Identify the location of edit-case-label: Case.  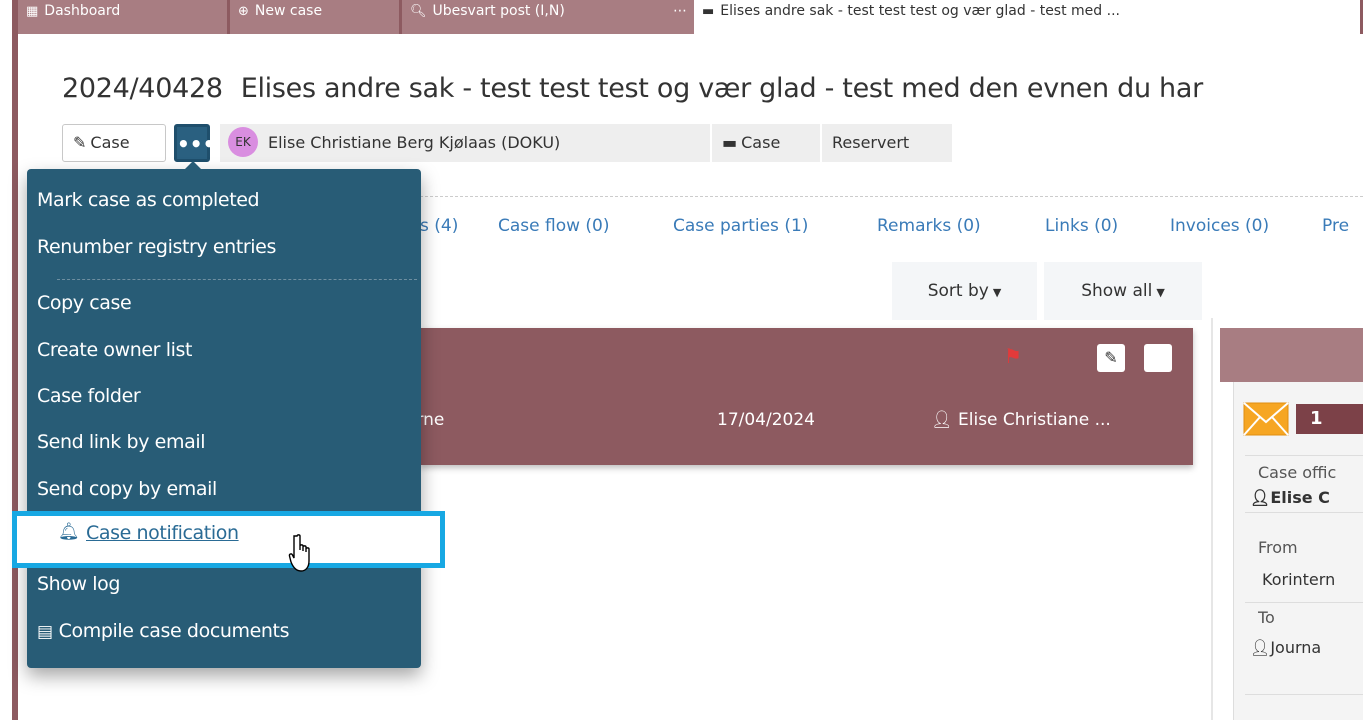
(110, 142).